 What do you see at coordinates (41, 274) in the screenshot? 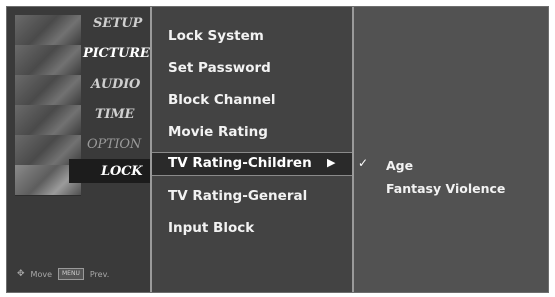
I see `move-label: Move` at bounding box center [41, 274].